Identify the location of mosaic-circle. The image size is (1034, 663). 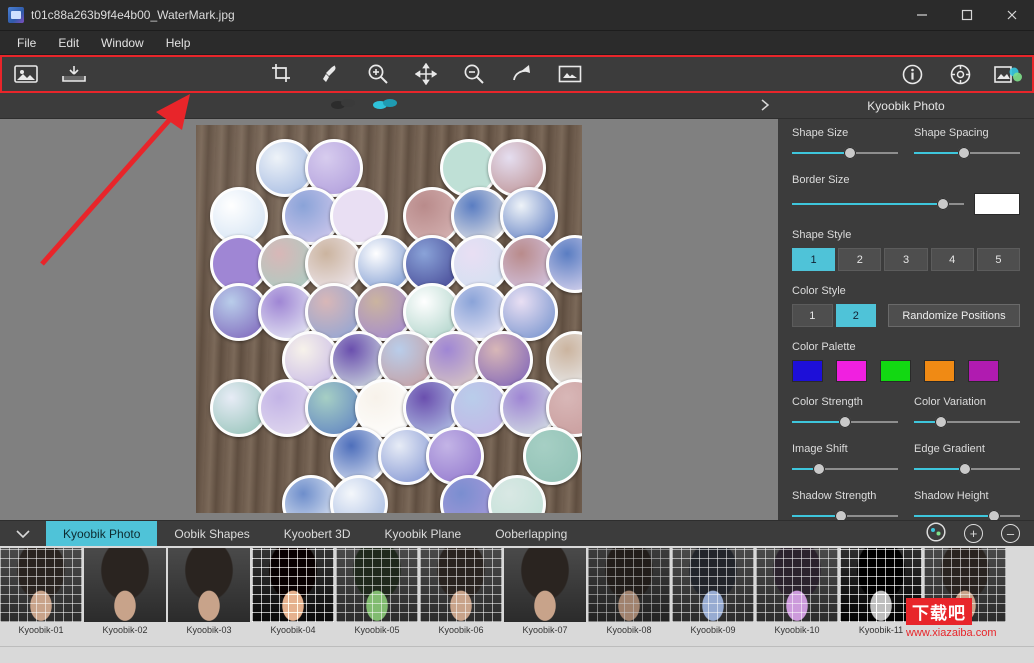
(359, 494).